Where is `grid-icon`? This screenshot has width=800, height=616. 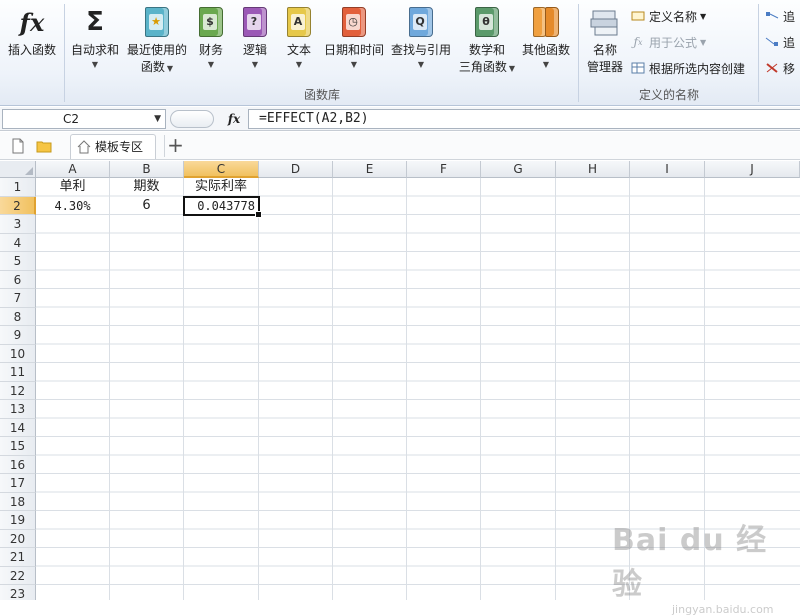
grid-icon is located at coordinates (638, 68).